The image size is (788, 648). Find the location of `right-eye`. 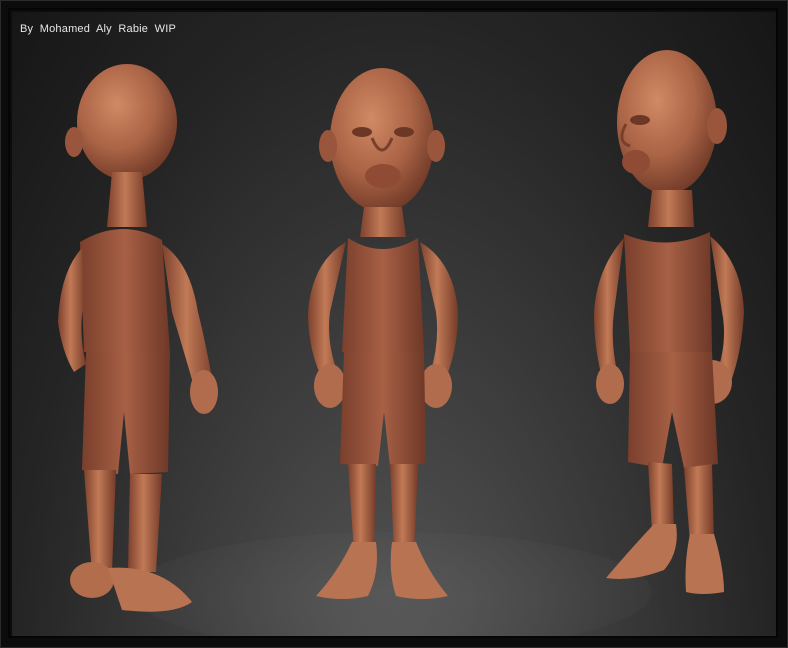

right-eye is located at coordinates (404, 132).